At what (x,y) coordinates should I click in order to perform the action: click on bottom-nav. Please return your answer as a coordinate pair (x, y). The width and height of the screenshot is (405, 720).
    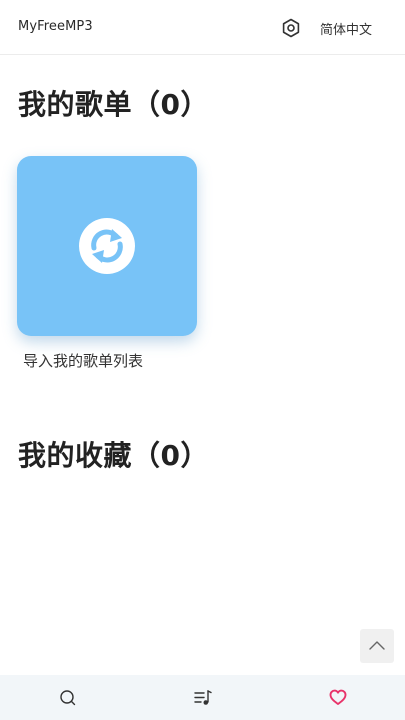
    Looking at the image, I should click on (202, 697).